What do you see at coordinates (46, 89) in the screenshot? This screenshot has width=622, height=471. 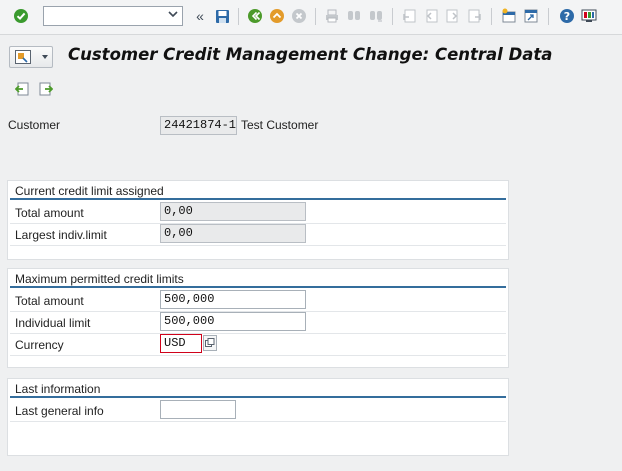 I see `next-screen-icon` at bounding box center [46, 89].